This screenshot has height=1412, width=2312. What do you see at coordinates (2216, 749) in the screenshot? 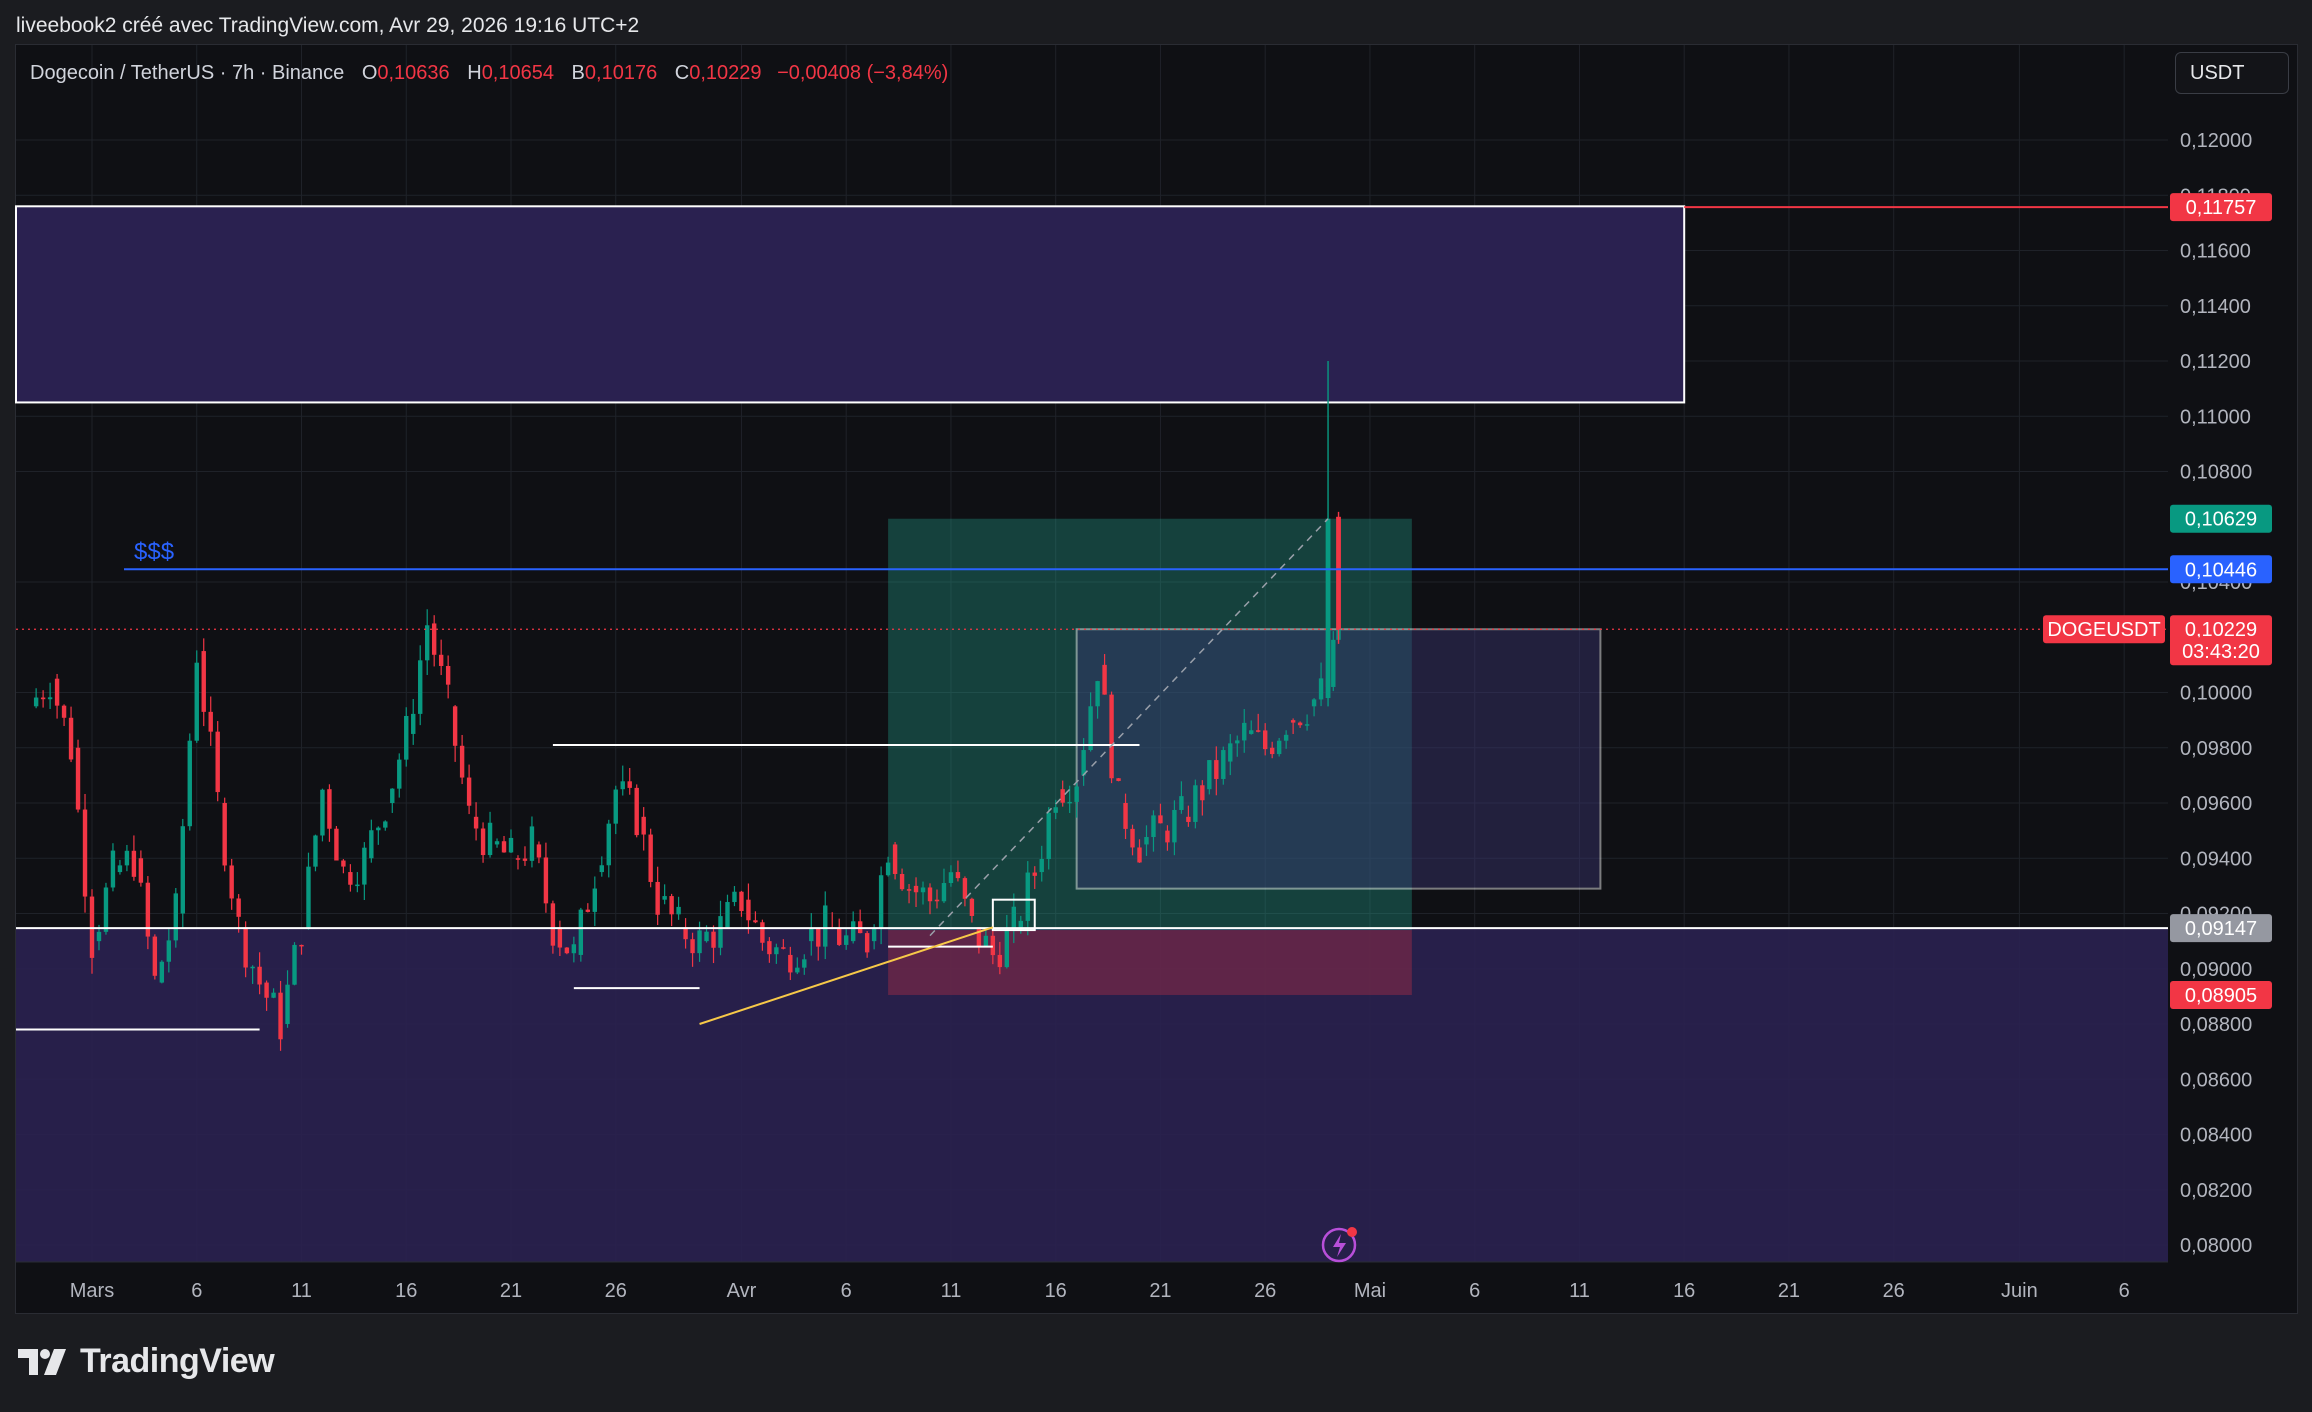
I see `price-tick-label: 0,09800` at bounding box center [2216, 749].